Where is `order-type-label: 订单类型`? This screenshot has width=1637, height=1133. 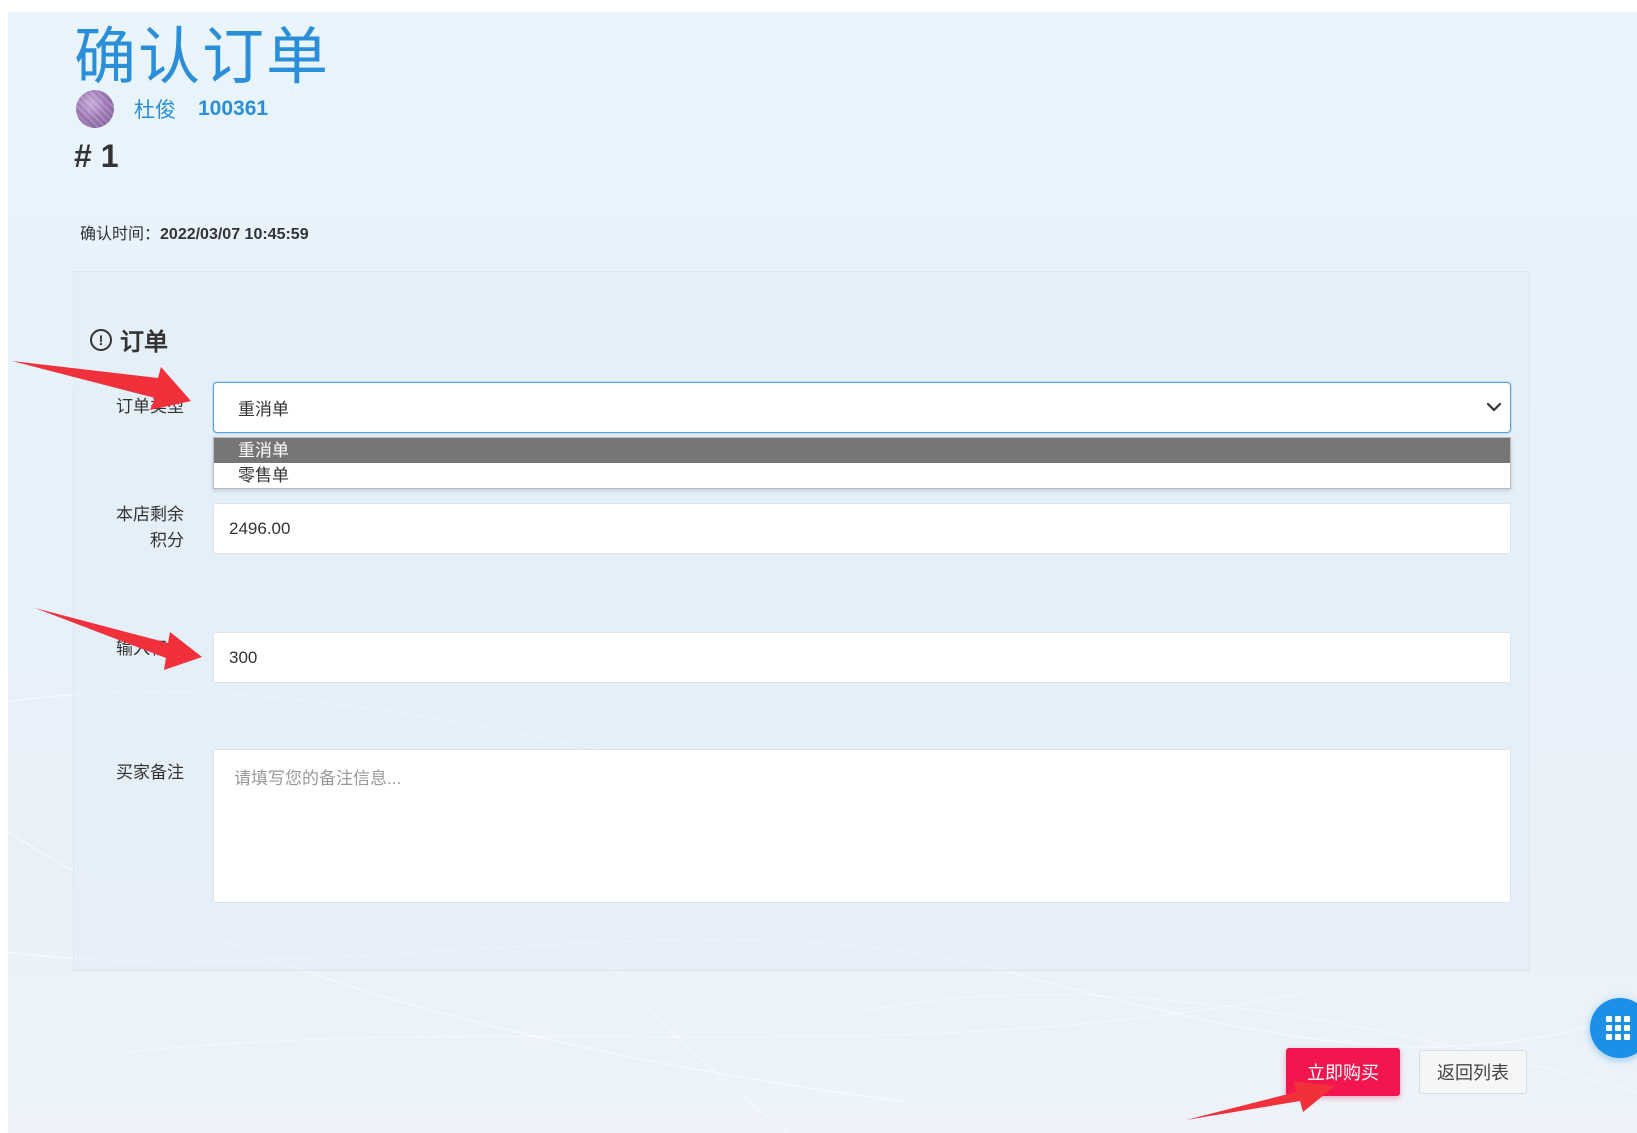 order-type-label: 订单类型 is located at coordinates (150, 406).